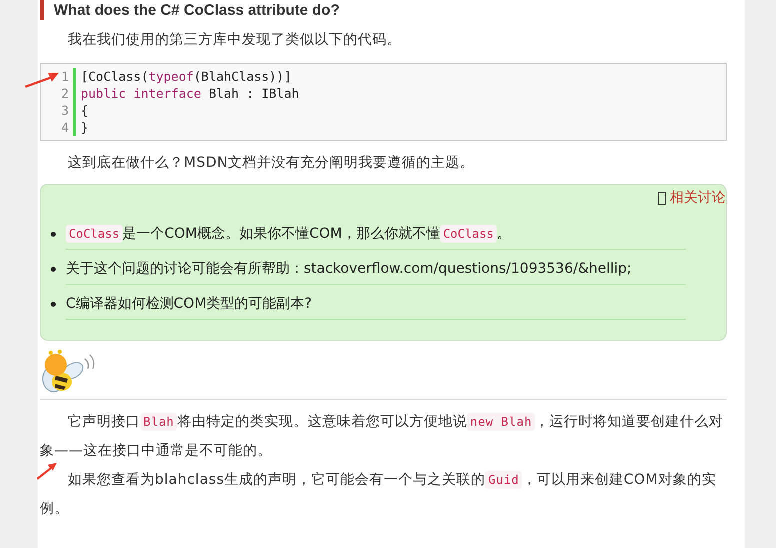  What do you see at coordinates (65, 93) in the screenshot?
I see `line-number: 2` at bounding box center [65, 93].